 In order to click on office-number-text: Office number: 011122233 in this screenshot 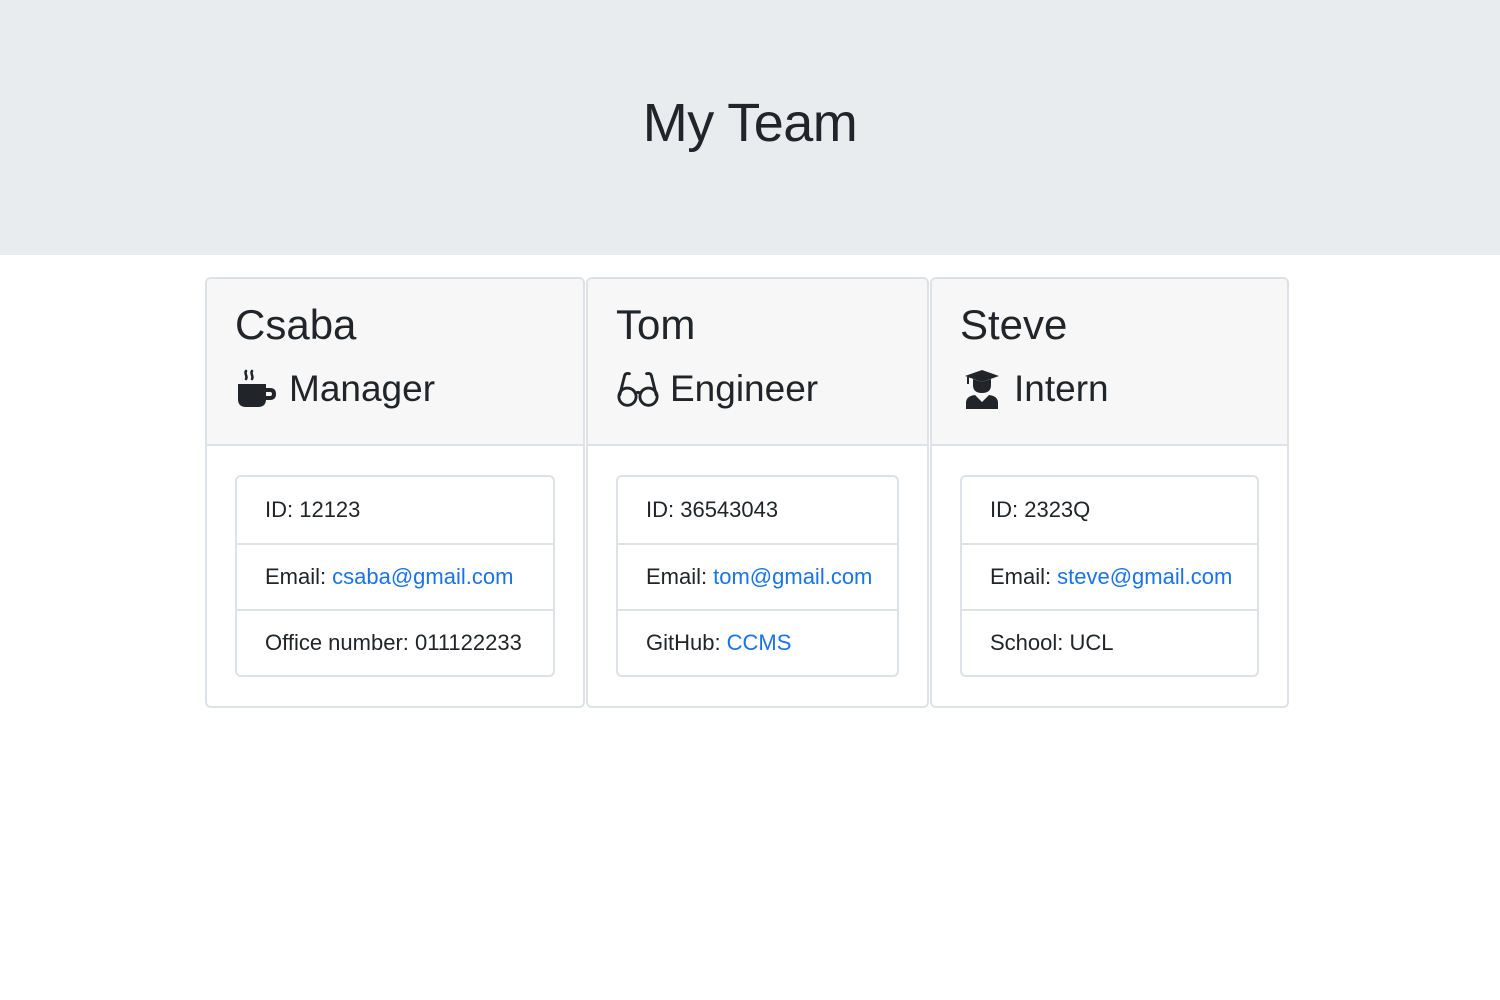, I will do `click(393, 642)`.